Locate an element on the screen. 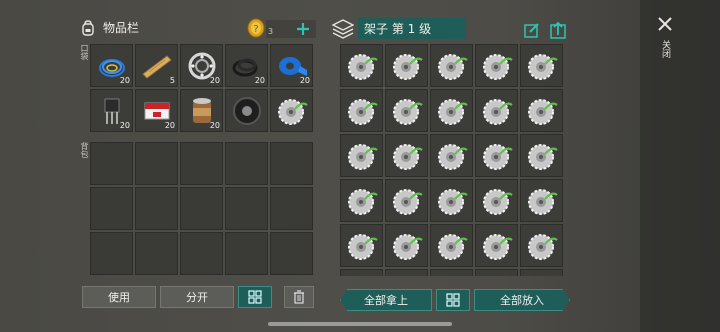 The height and width of the screenshot is (332, 720). right-sidebar: 关闭 is located at coordinates (680, 166).